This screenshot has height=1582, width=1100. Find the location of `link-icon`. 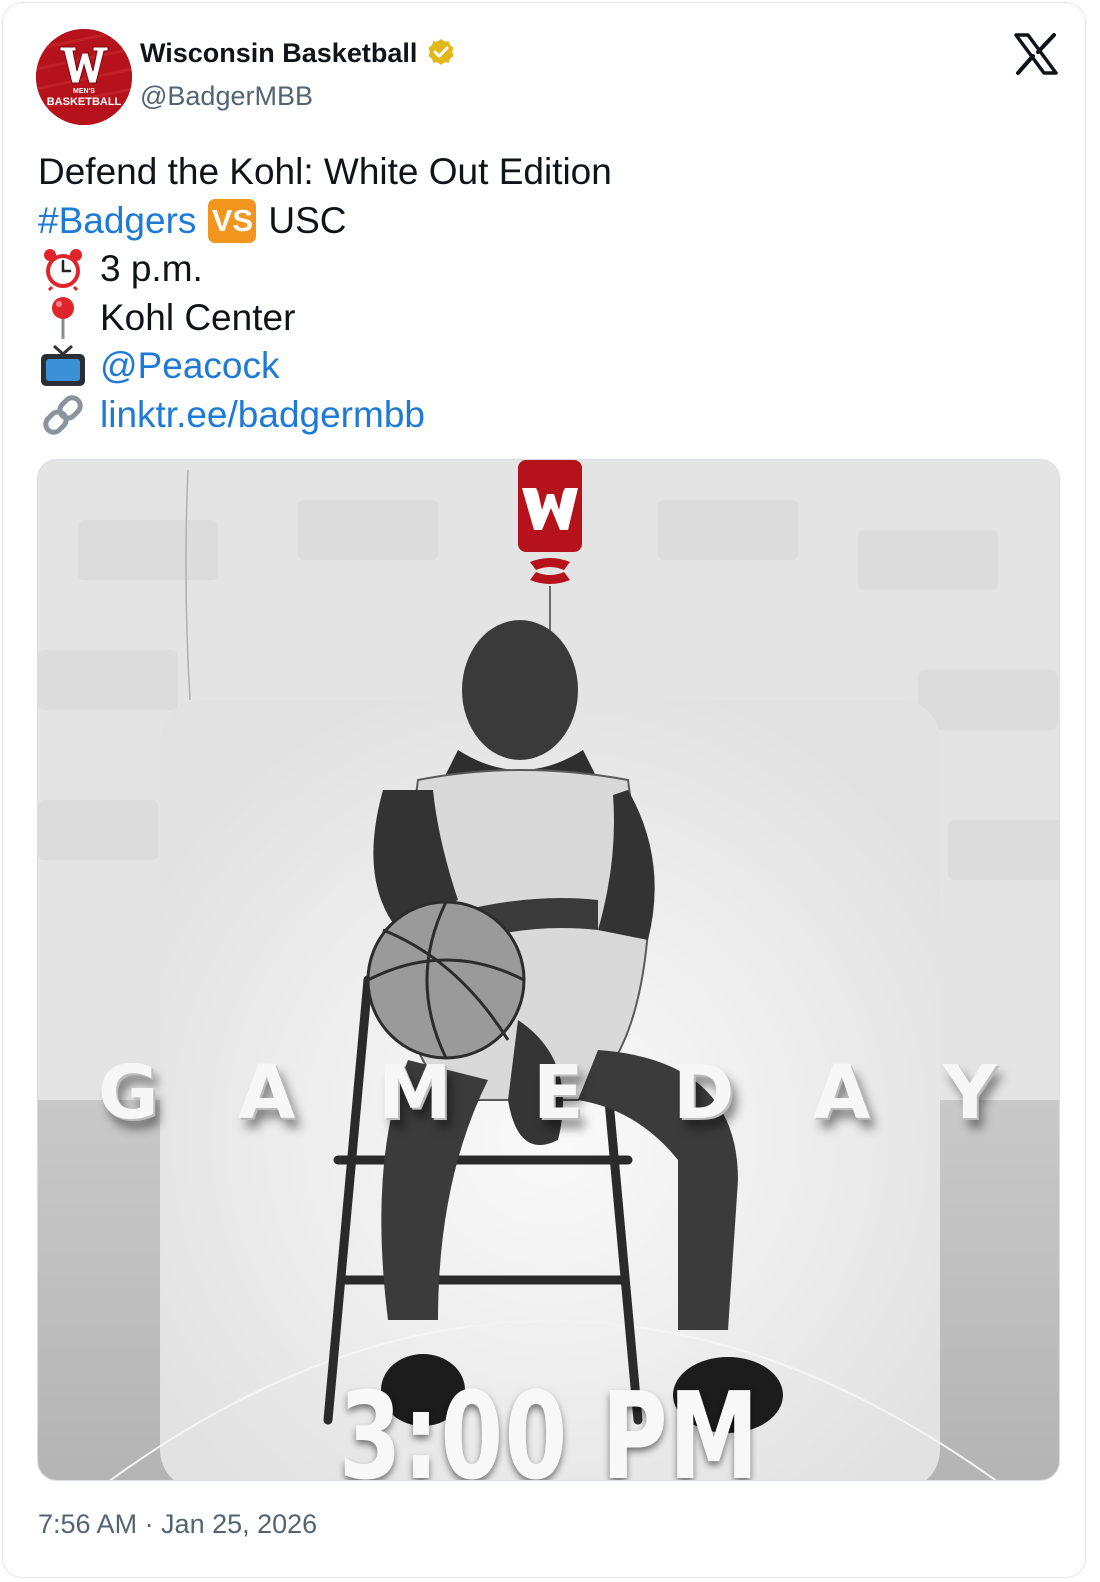

link-icon is located at coordinates (63, 415).